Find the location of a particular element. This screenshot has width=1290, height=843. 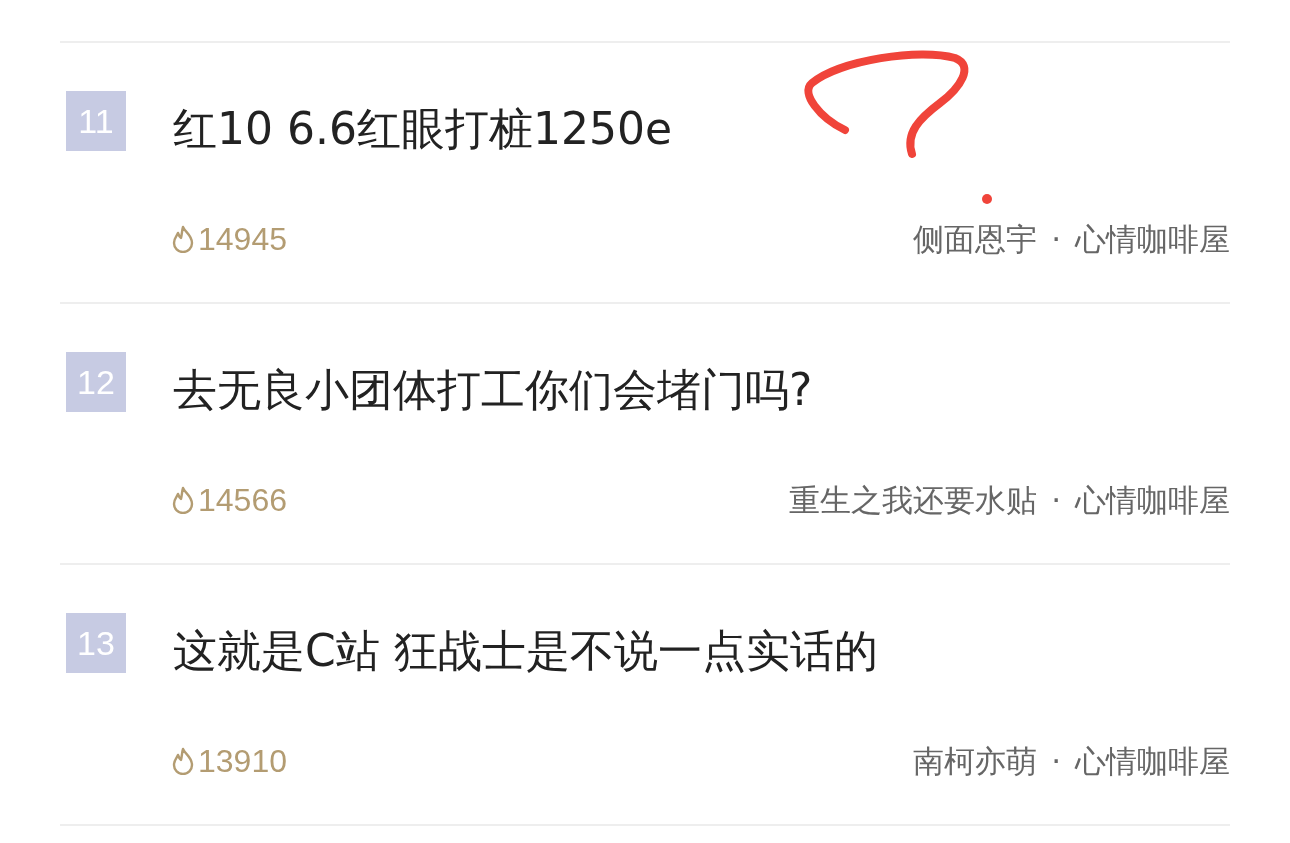

heat-count: 14945 is located at coordinates (242, 239).